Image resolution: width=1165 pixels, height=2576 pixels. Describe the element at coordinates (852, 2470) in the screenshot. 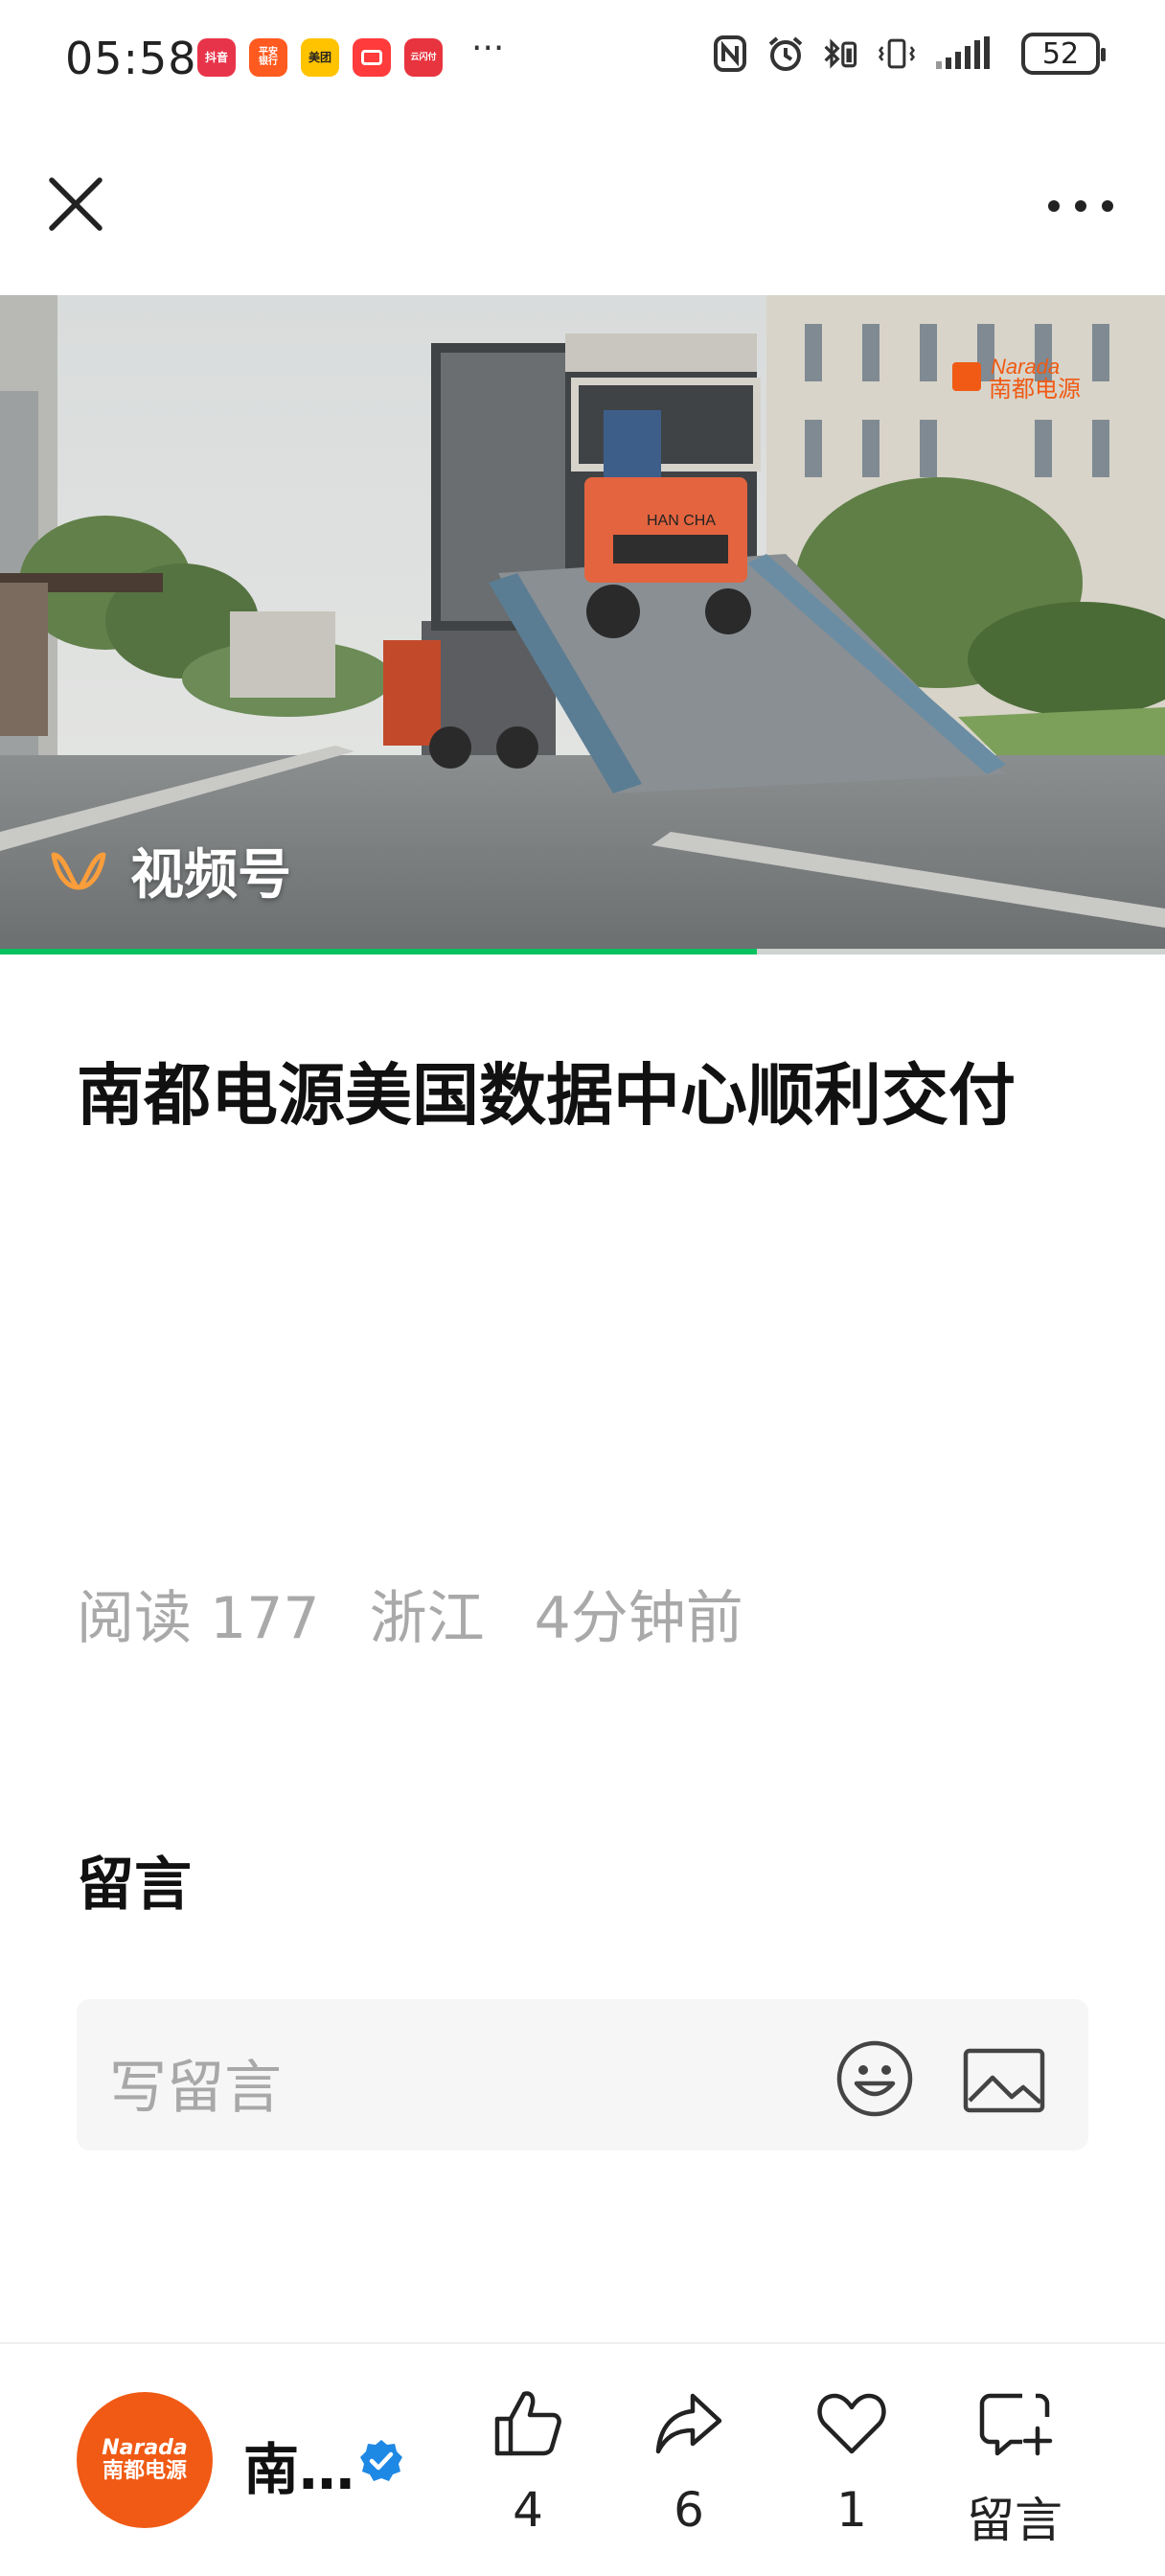

I see `favorite-button: 1` at that location.